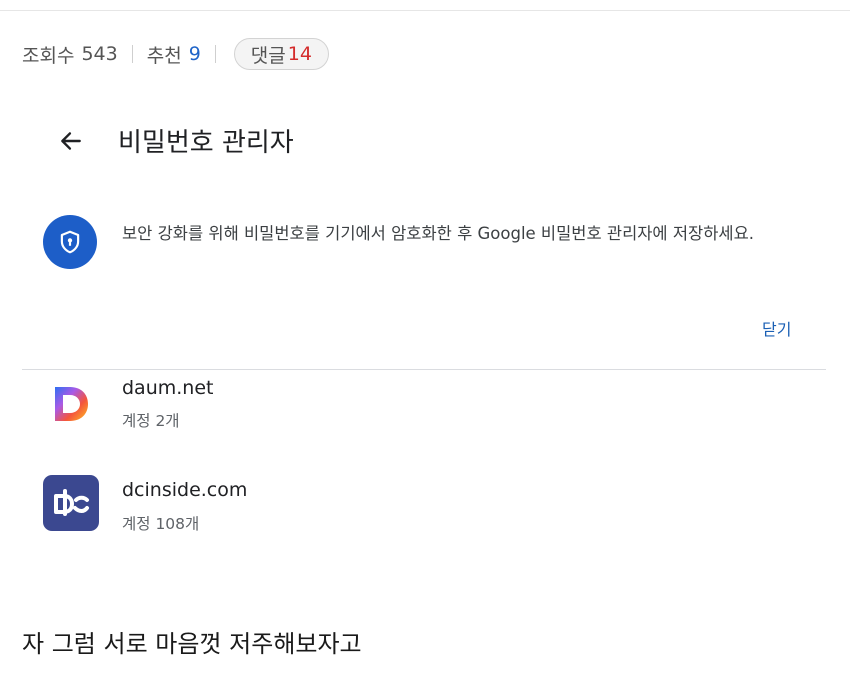 This screenshot has width=850, height=674. Describe the element at coordinates (192, 644) in the screenshot. I see `post-caption: 자 그럼 서로 마음껏 저주해보자고` at that location.